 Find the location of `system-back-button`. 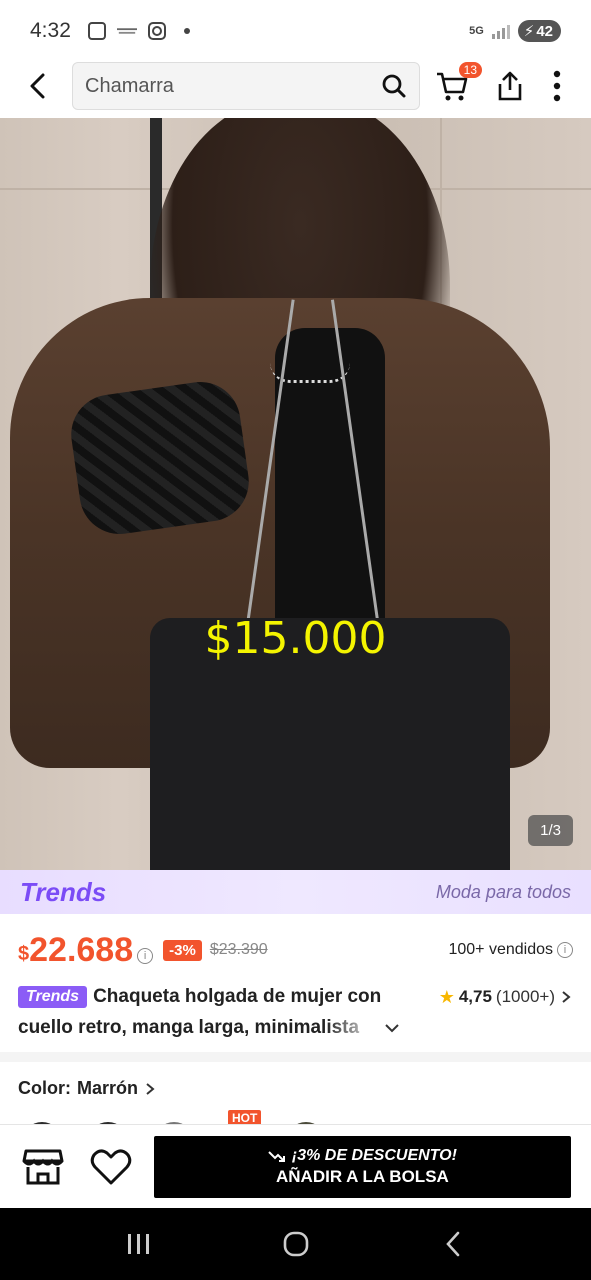

system-back-button is located at coordinates (453, 1244).